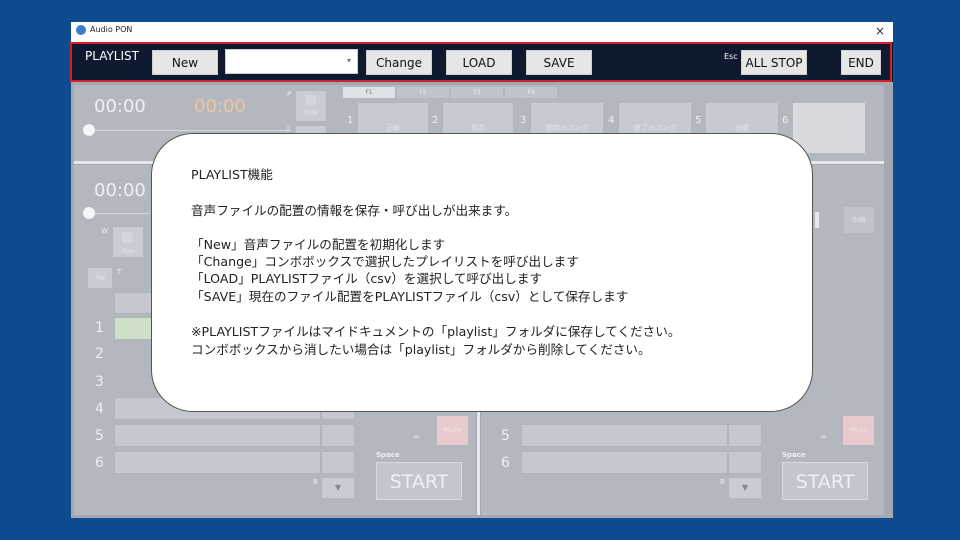 Image resolution: width=960 pixels, height=540 pixels. I want to click on tab-f4: F4, so click(531, 92).